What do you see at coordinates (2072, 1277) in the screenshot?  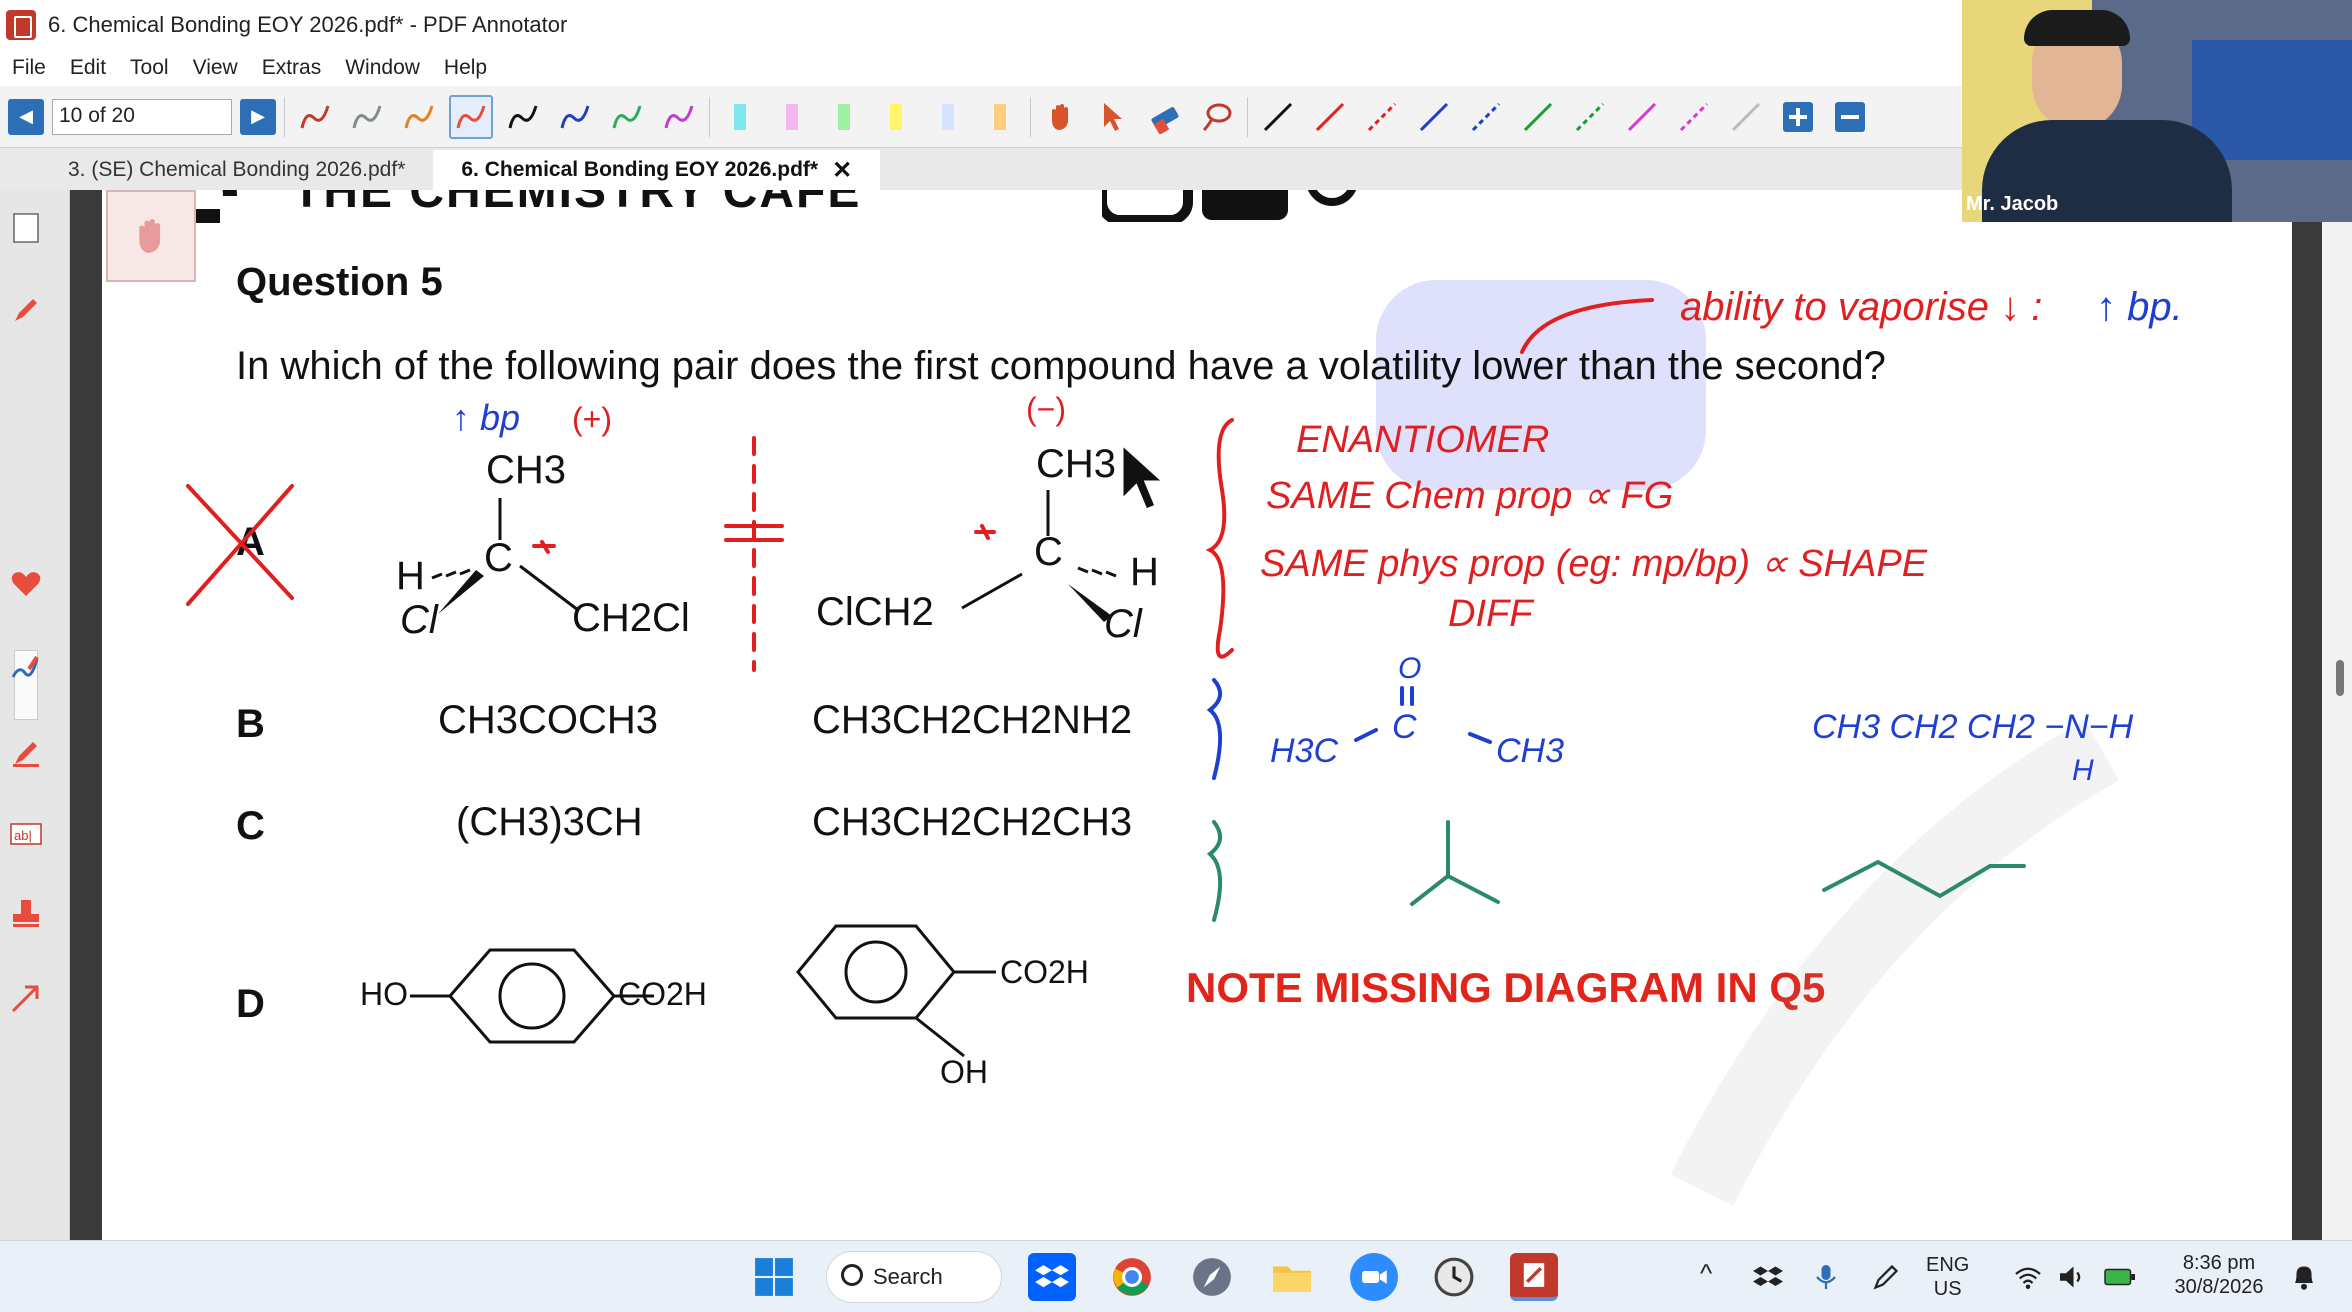 I see `volume-icon` at bounding box center [2072, 1277].